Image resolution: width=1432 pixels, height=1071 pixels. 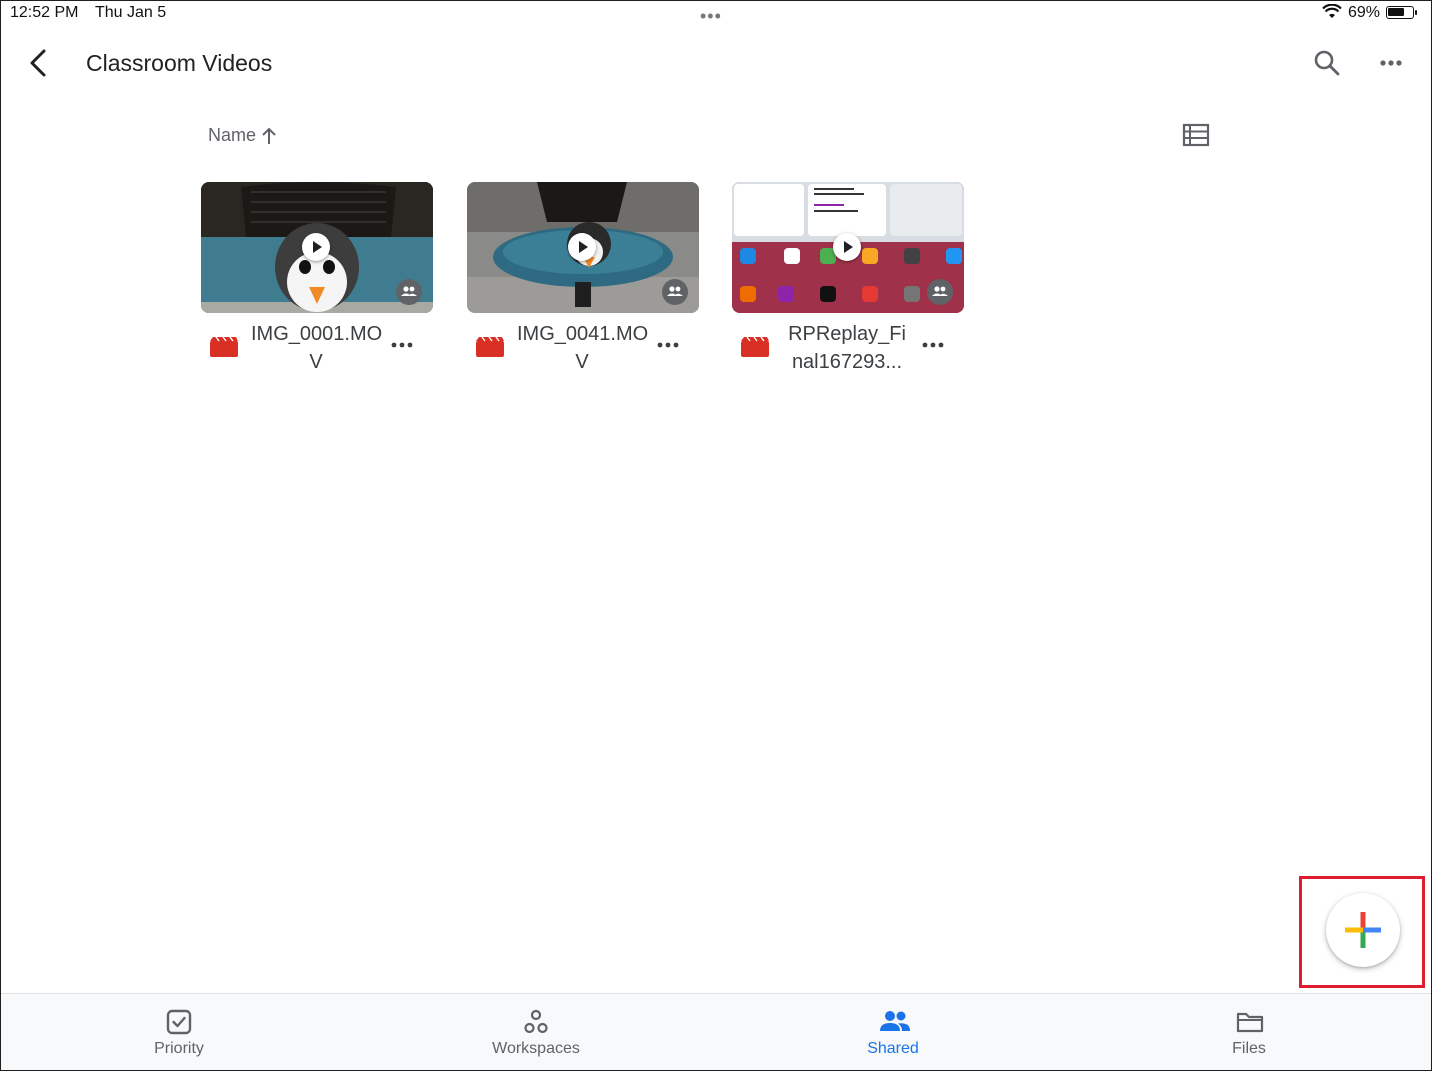 I want to click on multitasking-dots-icon: •••, so click(x=711, y=16).